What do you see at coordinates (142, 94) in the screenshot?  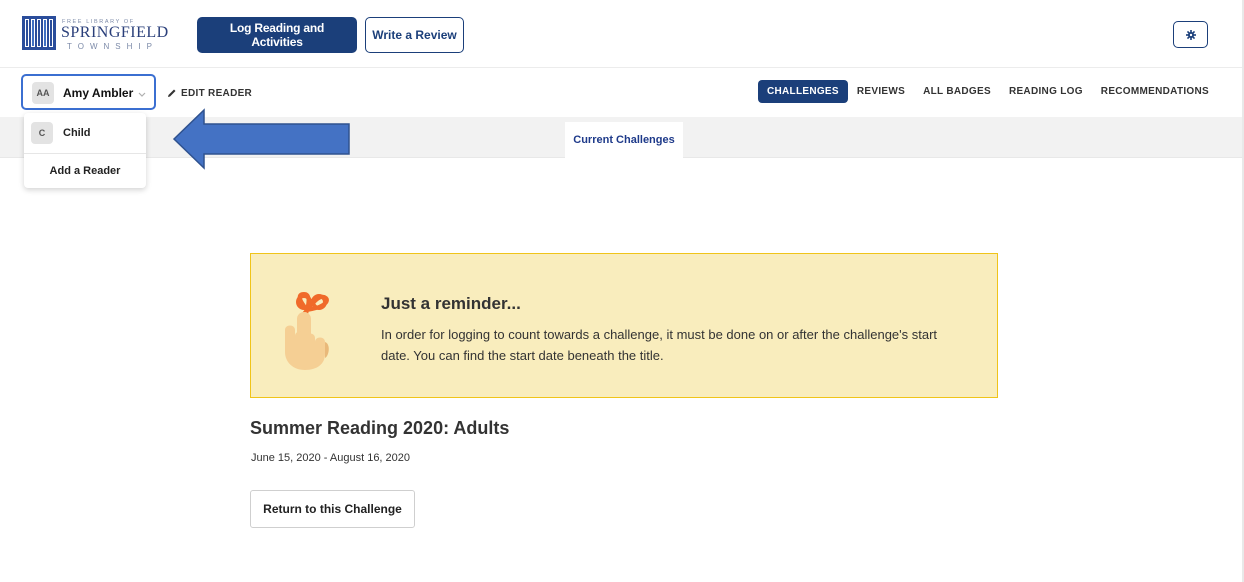 I see `chevron-down-icon` at bounding box center [142, 94].